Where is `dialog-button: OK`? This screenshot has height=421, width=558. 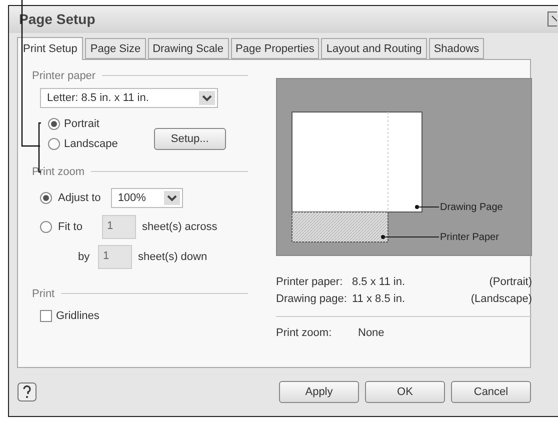 dialog-button: OK is located at coordinates (405, 392).